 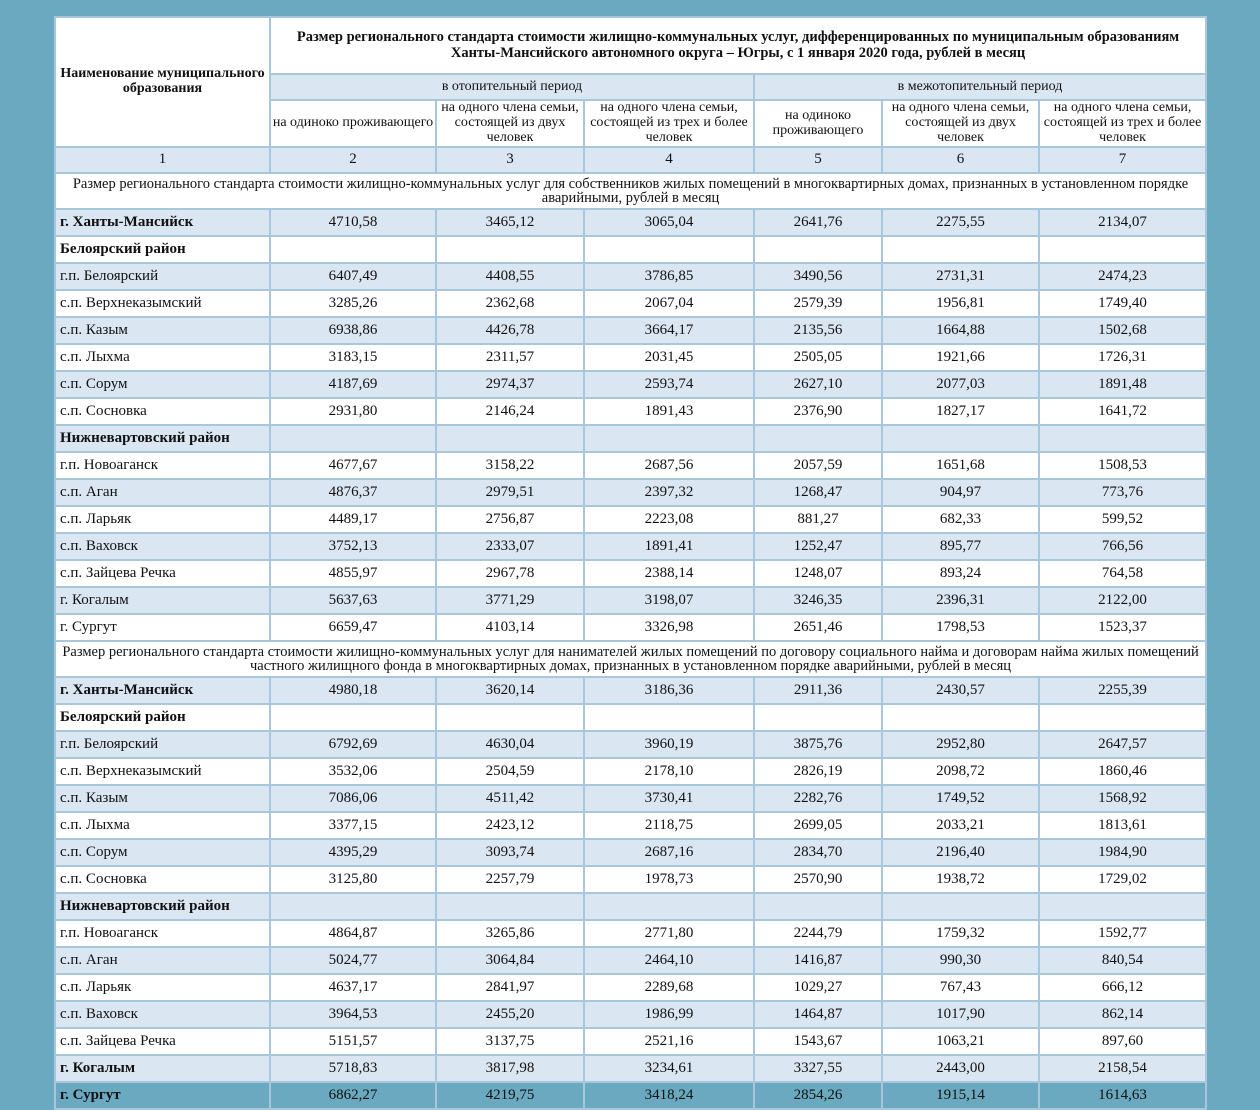 What do you see at coordinates (1122, 546) in the screenshot?
I see `value-cell: 766,56` at bounding box center [1122, 546].